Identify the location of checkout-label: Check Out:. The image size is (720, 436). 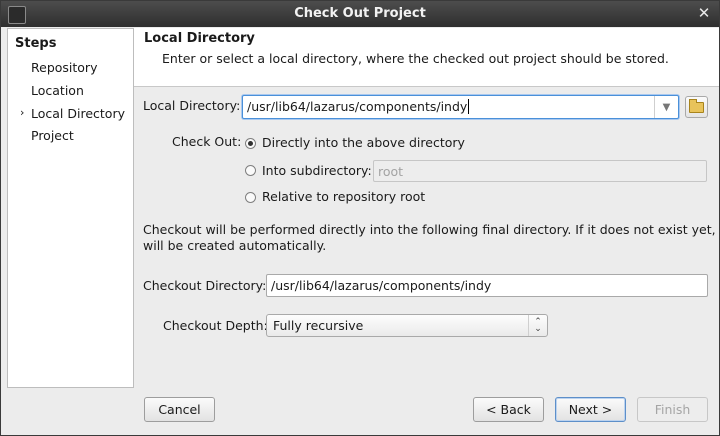
(207, 141).